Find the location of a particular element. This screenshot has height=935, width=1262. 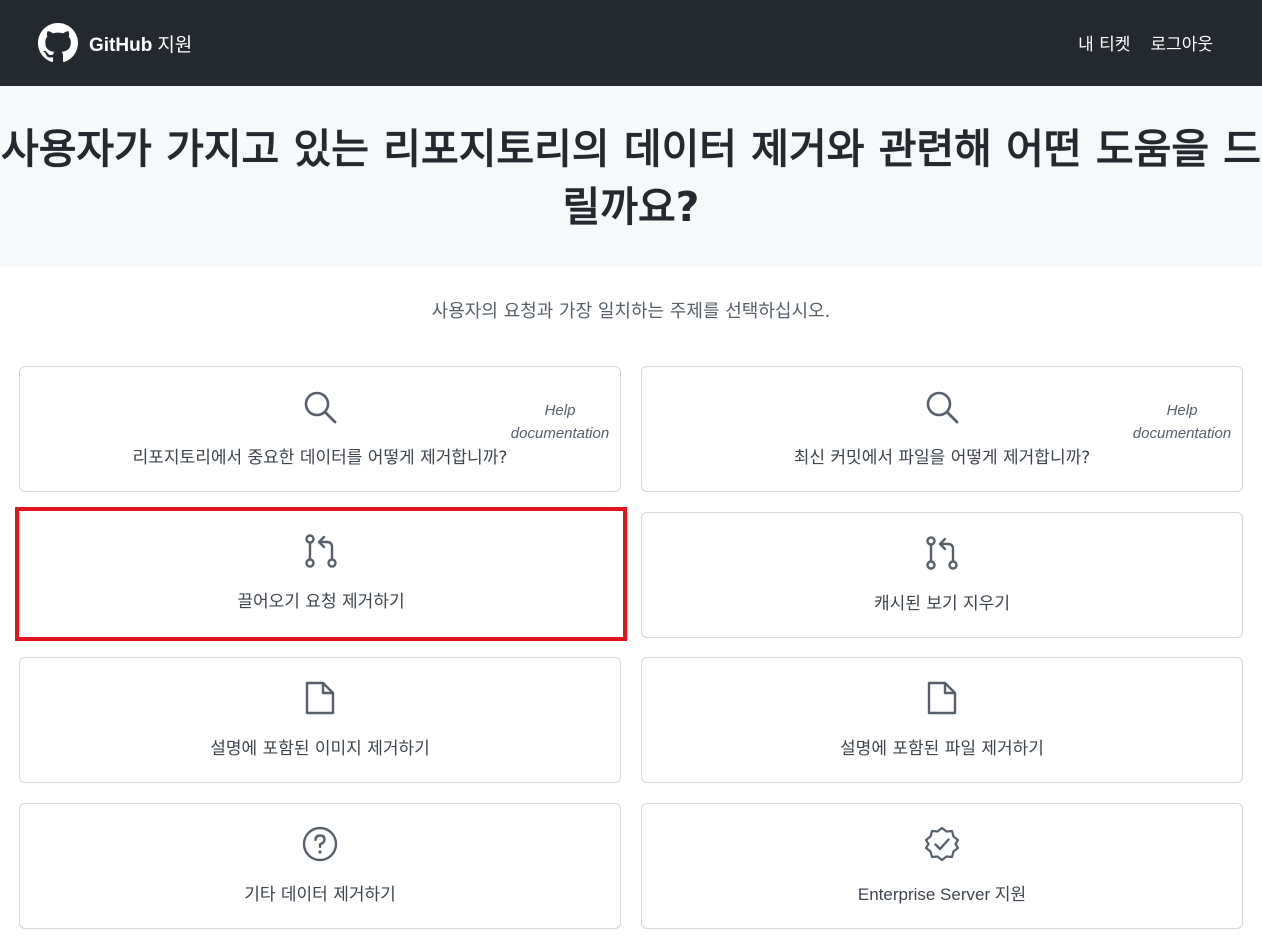

brand-title: GitHub 지원 is located at coordinates (140, 43).